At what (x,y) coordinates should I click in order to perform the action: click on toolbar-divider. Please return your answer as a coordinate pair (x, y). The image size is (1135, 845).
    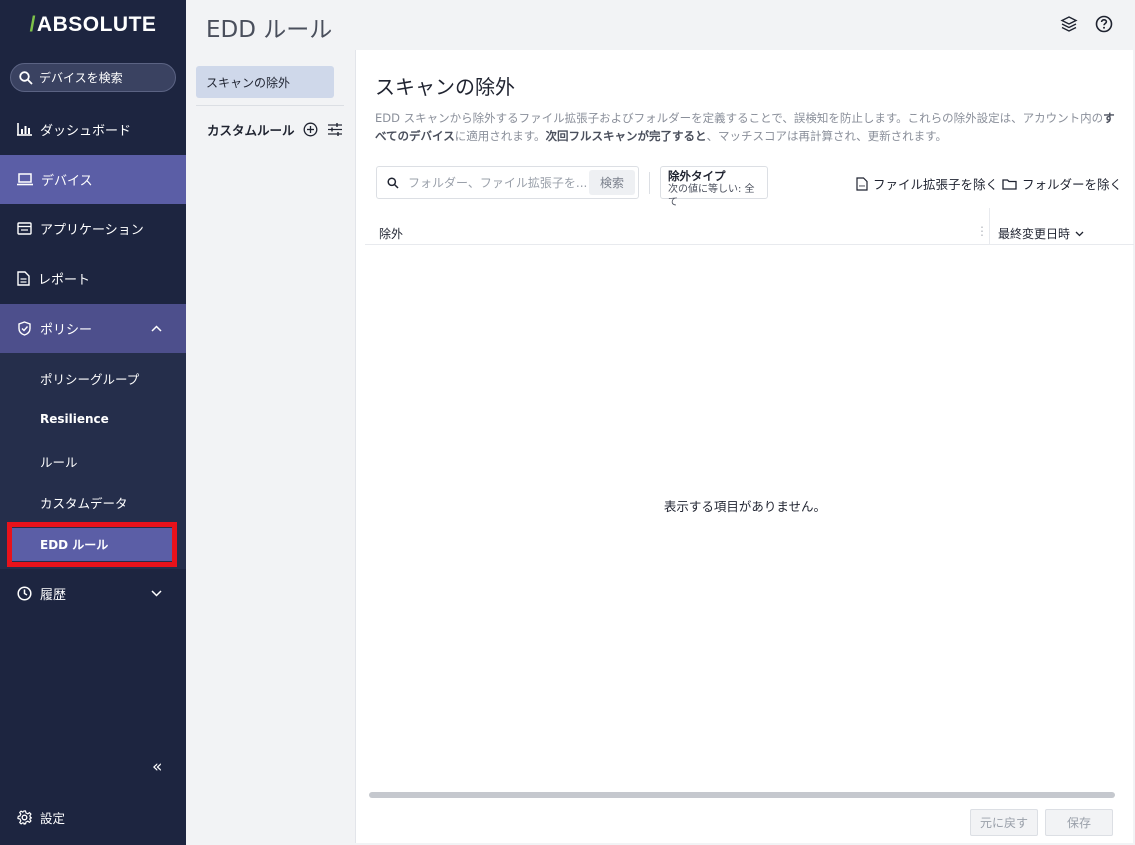
    Looking at the image, I should click on (649, 183).